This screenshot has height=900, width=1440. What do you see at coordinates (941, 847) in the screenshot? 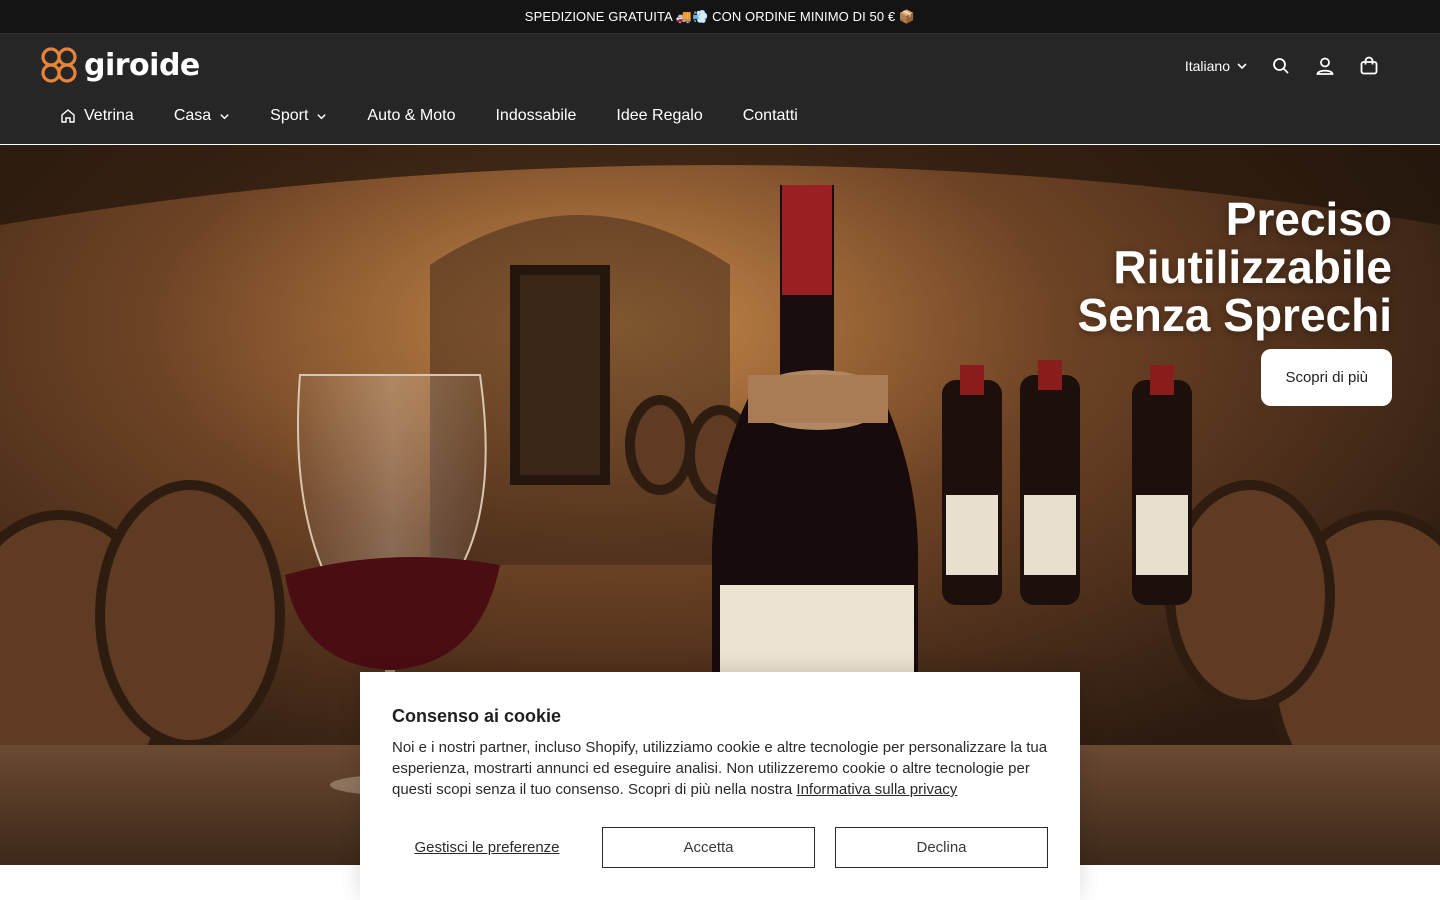
I see `decline-button: Declina` at bounding box center [941, 847].